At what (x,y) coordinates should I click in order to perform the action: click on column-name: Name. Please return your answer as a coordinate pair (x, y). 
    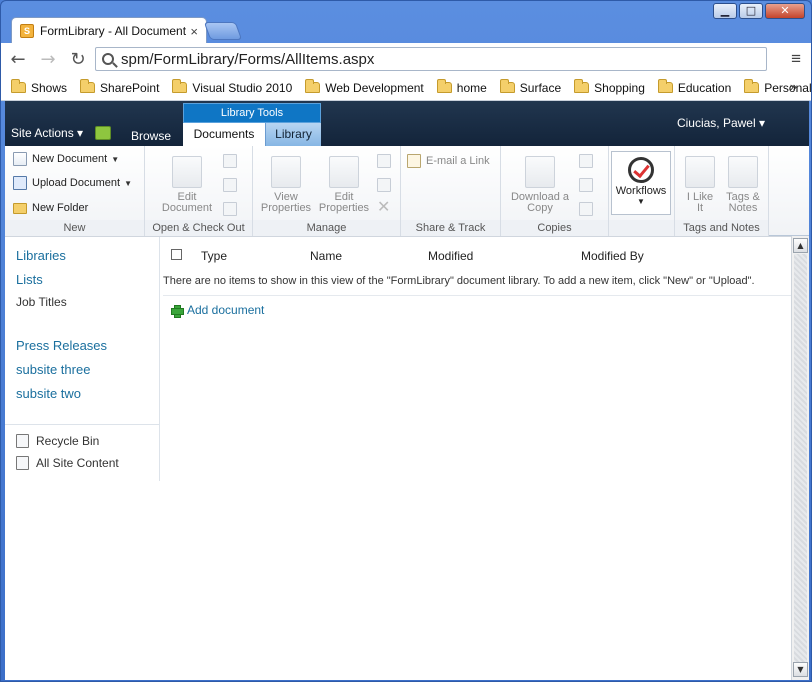
    Looking at the image, I should click on (326, 256).